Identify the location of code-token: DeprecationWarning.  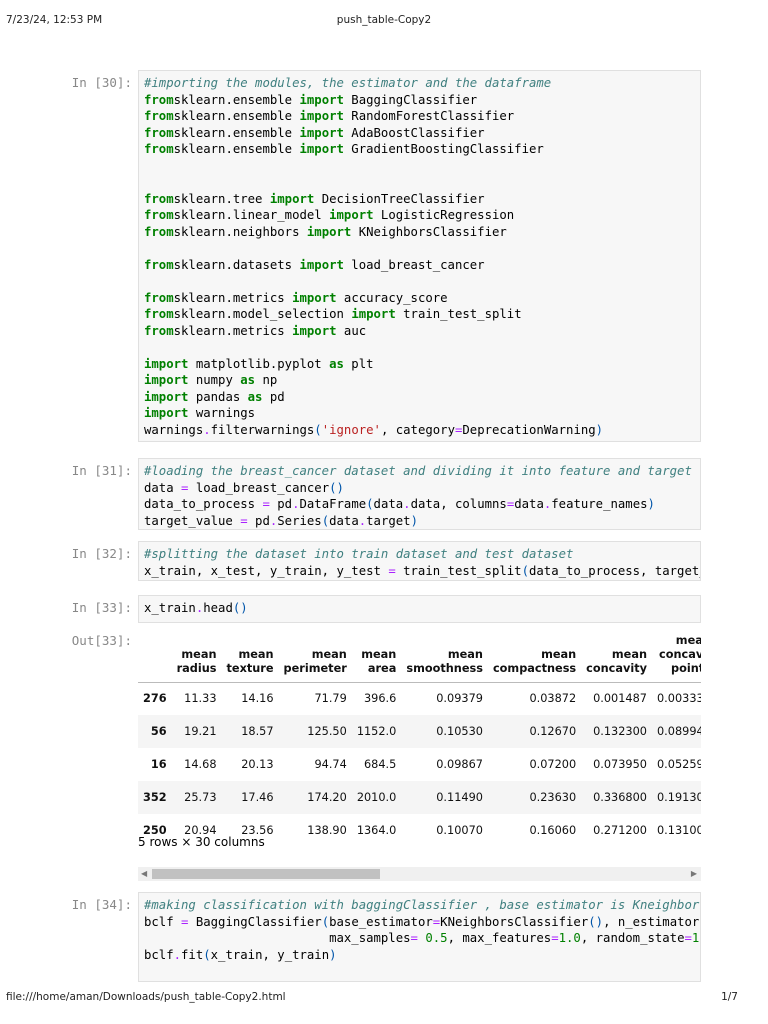
(529, 429).